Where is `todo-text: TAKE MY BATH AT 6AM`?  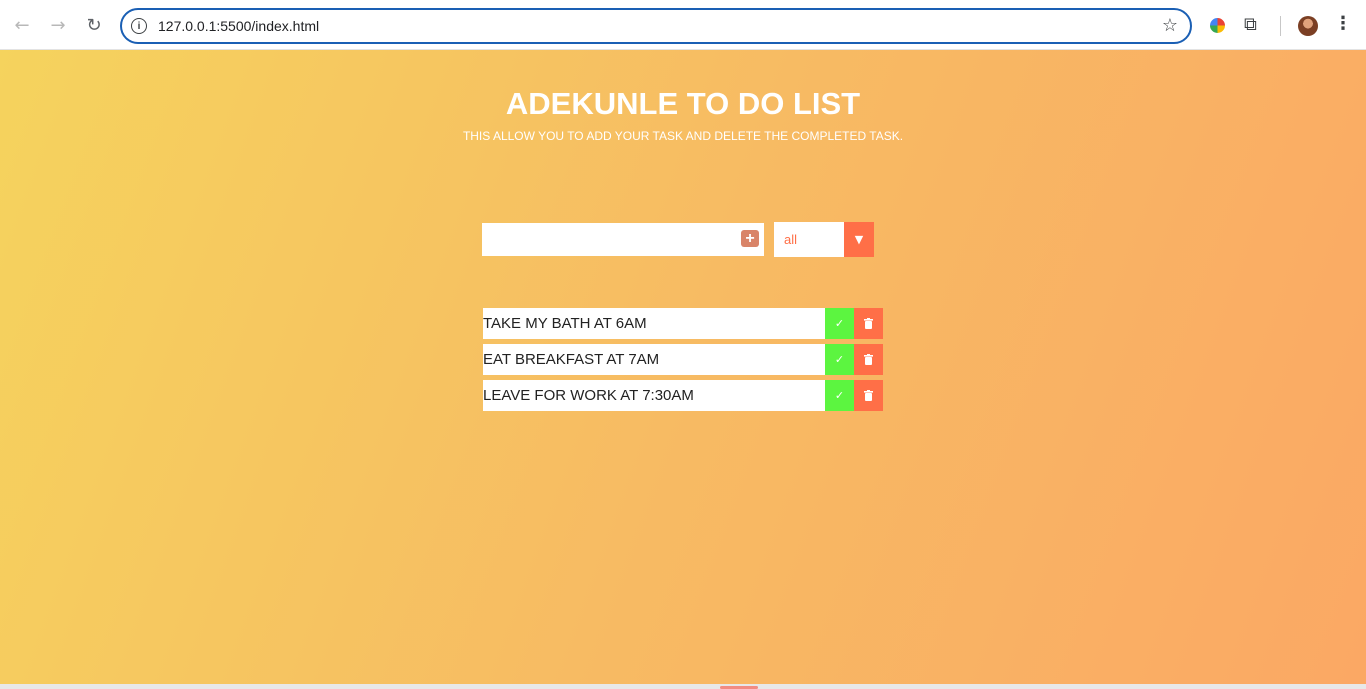 todo-text: TAKE MY BATH AT 6AM is located at coordinates (654, 323).